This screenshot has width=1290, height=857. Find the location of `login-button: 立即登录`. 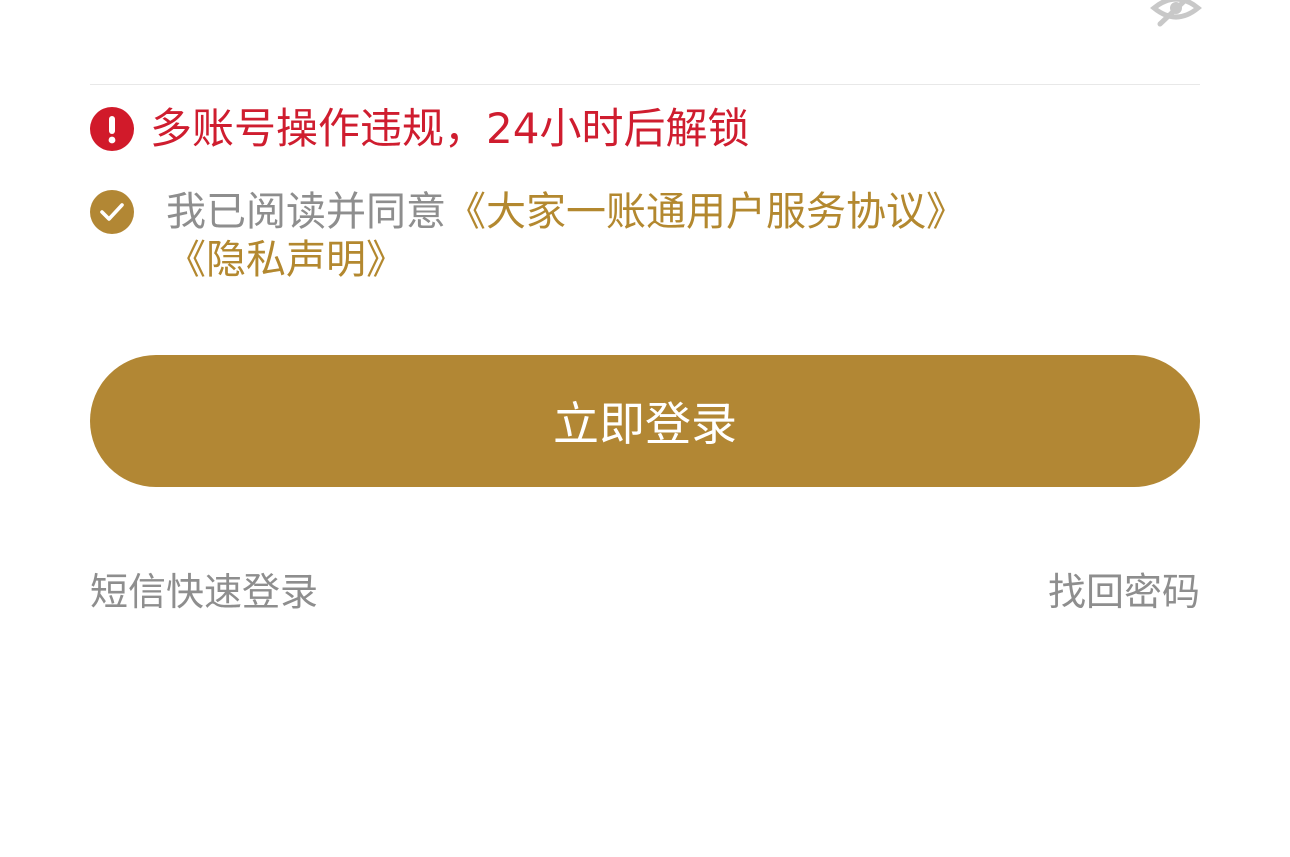

login-button: 立即登录 is located at coordinates (645, 421).